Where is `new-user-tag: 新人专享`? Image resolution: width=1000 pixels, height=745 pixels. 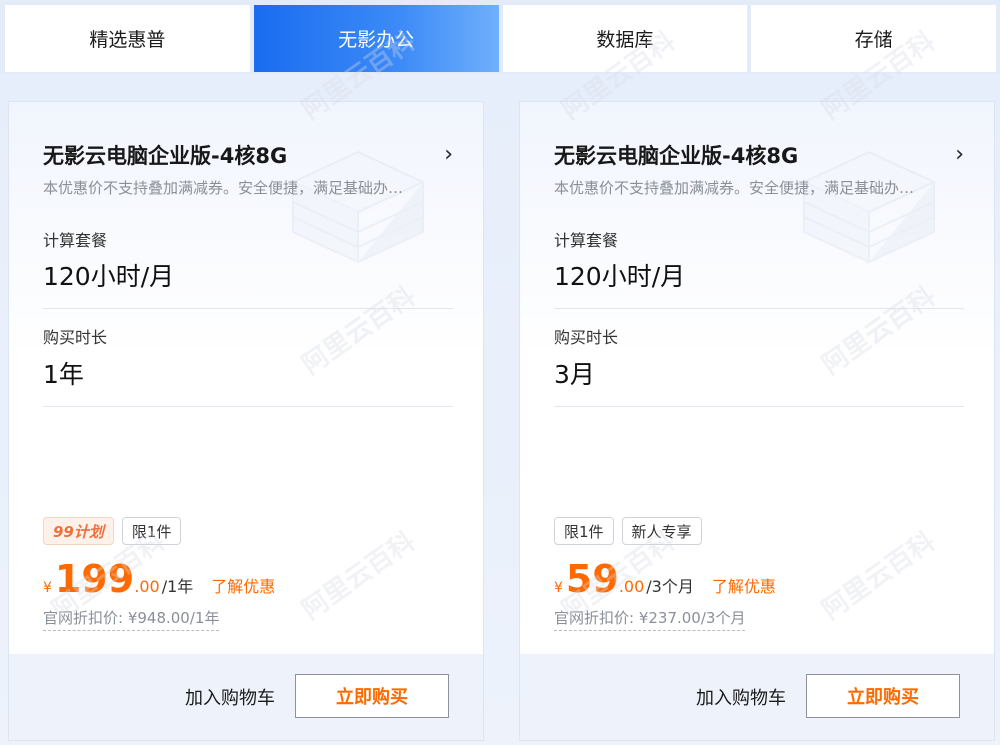
new-user-tag: 新人专享 is located at coordinates (661, 531).